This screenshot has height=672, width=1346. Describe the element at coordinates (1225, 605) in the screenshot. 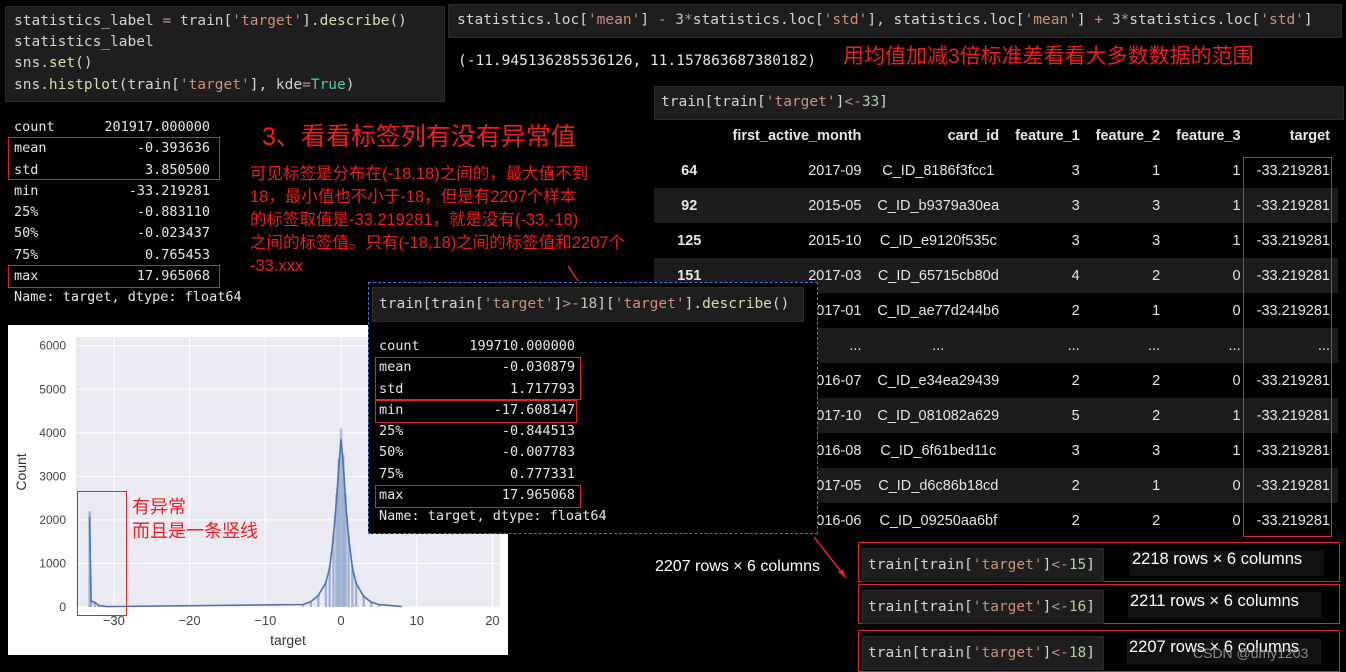

I see `filter-result-16: 2211 rows × 6 columns` at that location.